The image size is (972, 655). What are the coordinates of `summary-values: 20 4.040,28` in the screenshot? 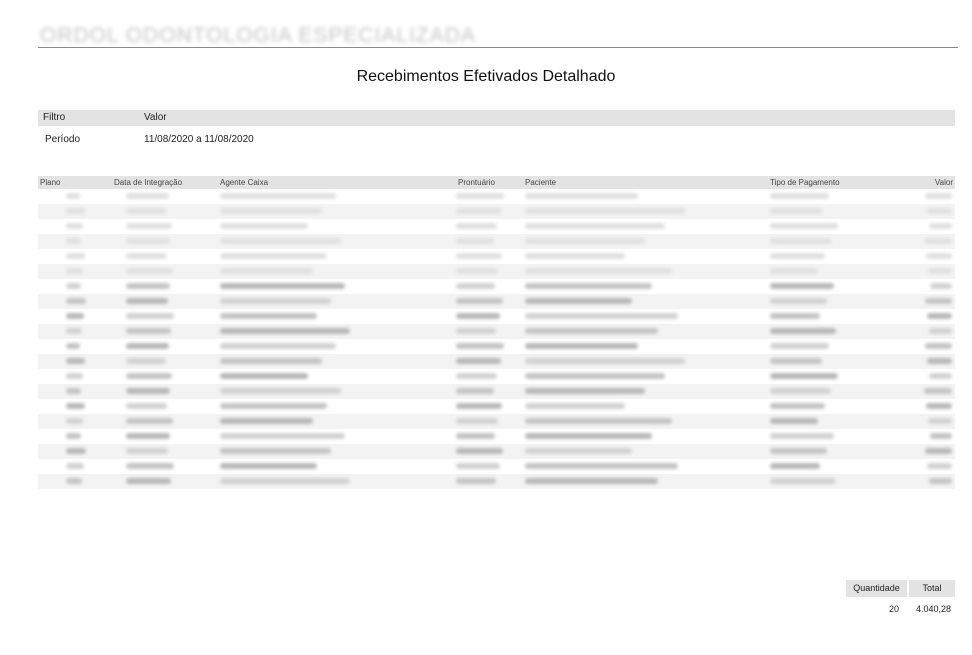 It's located at (900, 609).